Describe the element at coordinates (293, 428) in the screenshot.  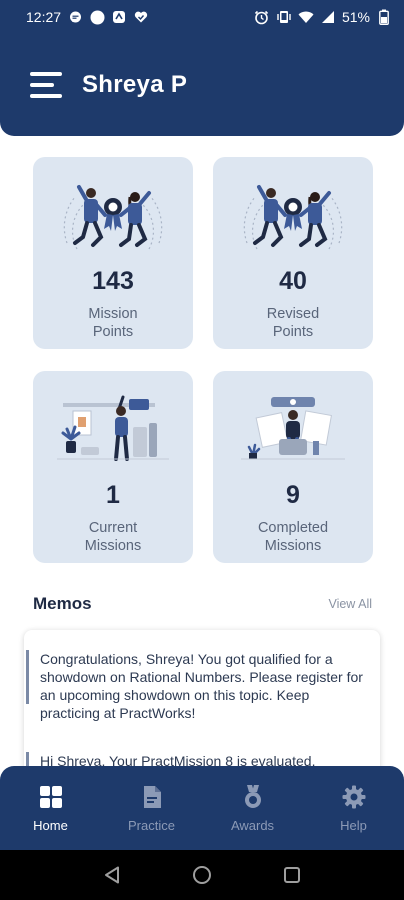
I see `achievement-illustration` at that location.